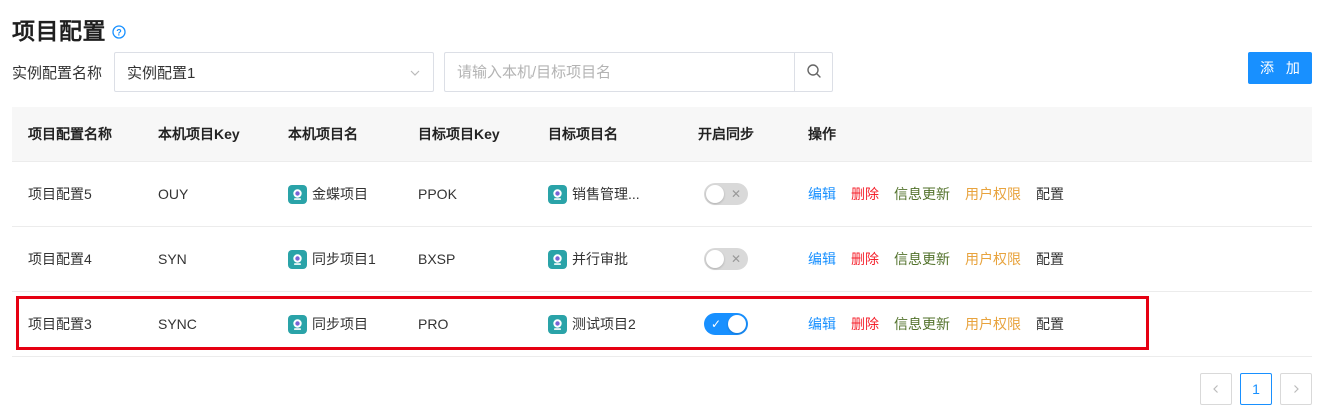 The image size is (1328, 417). I want to click on chevron-right-icon, so click(1296, 389).